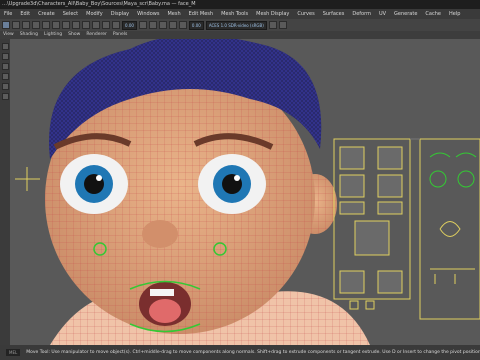 Image resolution: width=480 pixels, height=360 pixels. Describe the element at coordinates (173, 14) in the screenshot. I see `menu-mesh: Mesh` at that location.